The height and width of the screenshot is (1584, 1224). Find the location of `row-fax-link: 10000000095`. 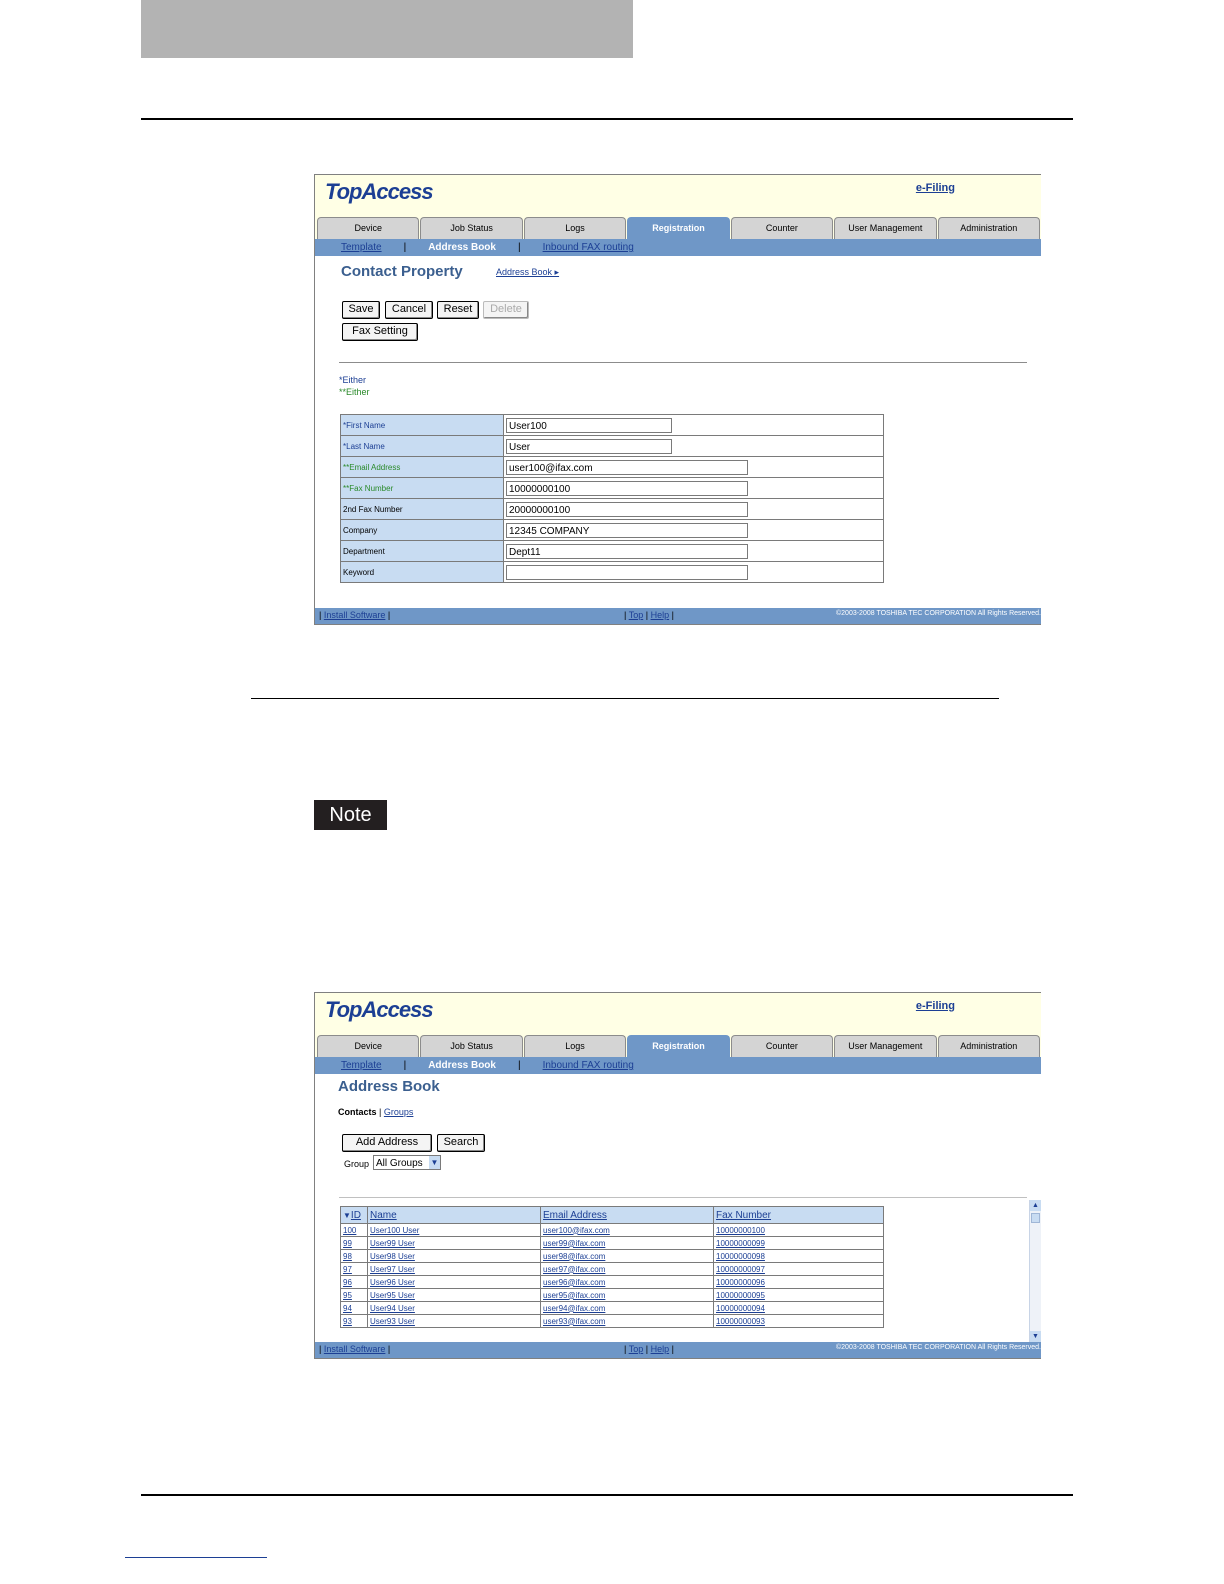

row-fax-link: 10000000095 is located at coordinates (740, 1295).